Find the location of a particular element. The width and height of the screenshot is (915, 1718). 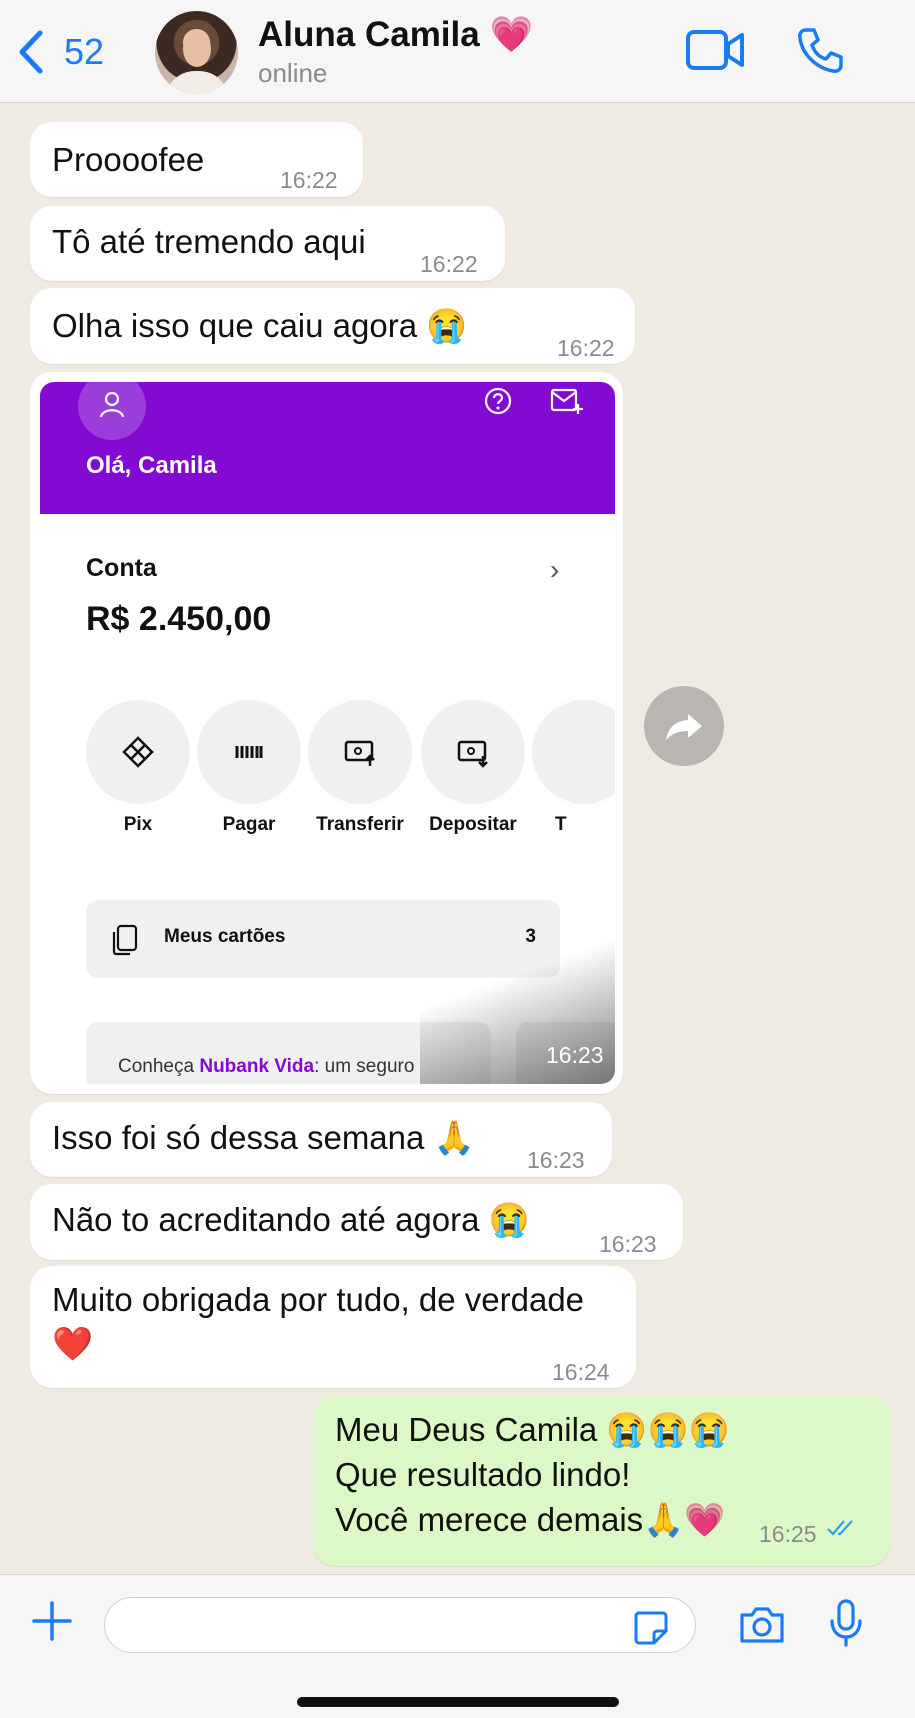

microphone-icon is located at coordinates (846, 1623).